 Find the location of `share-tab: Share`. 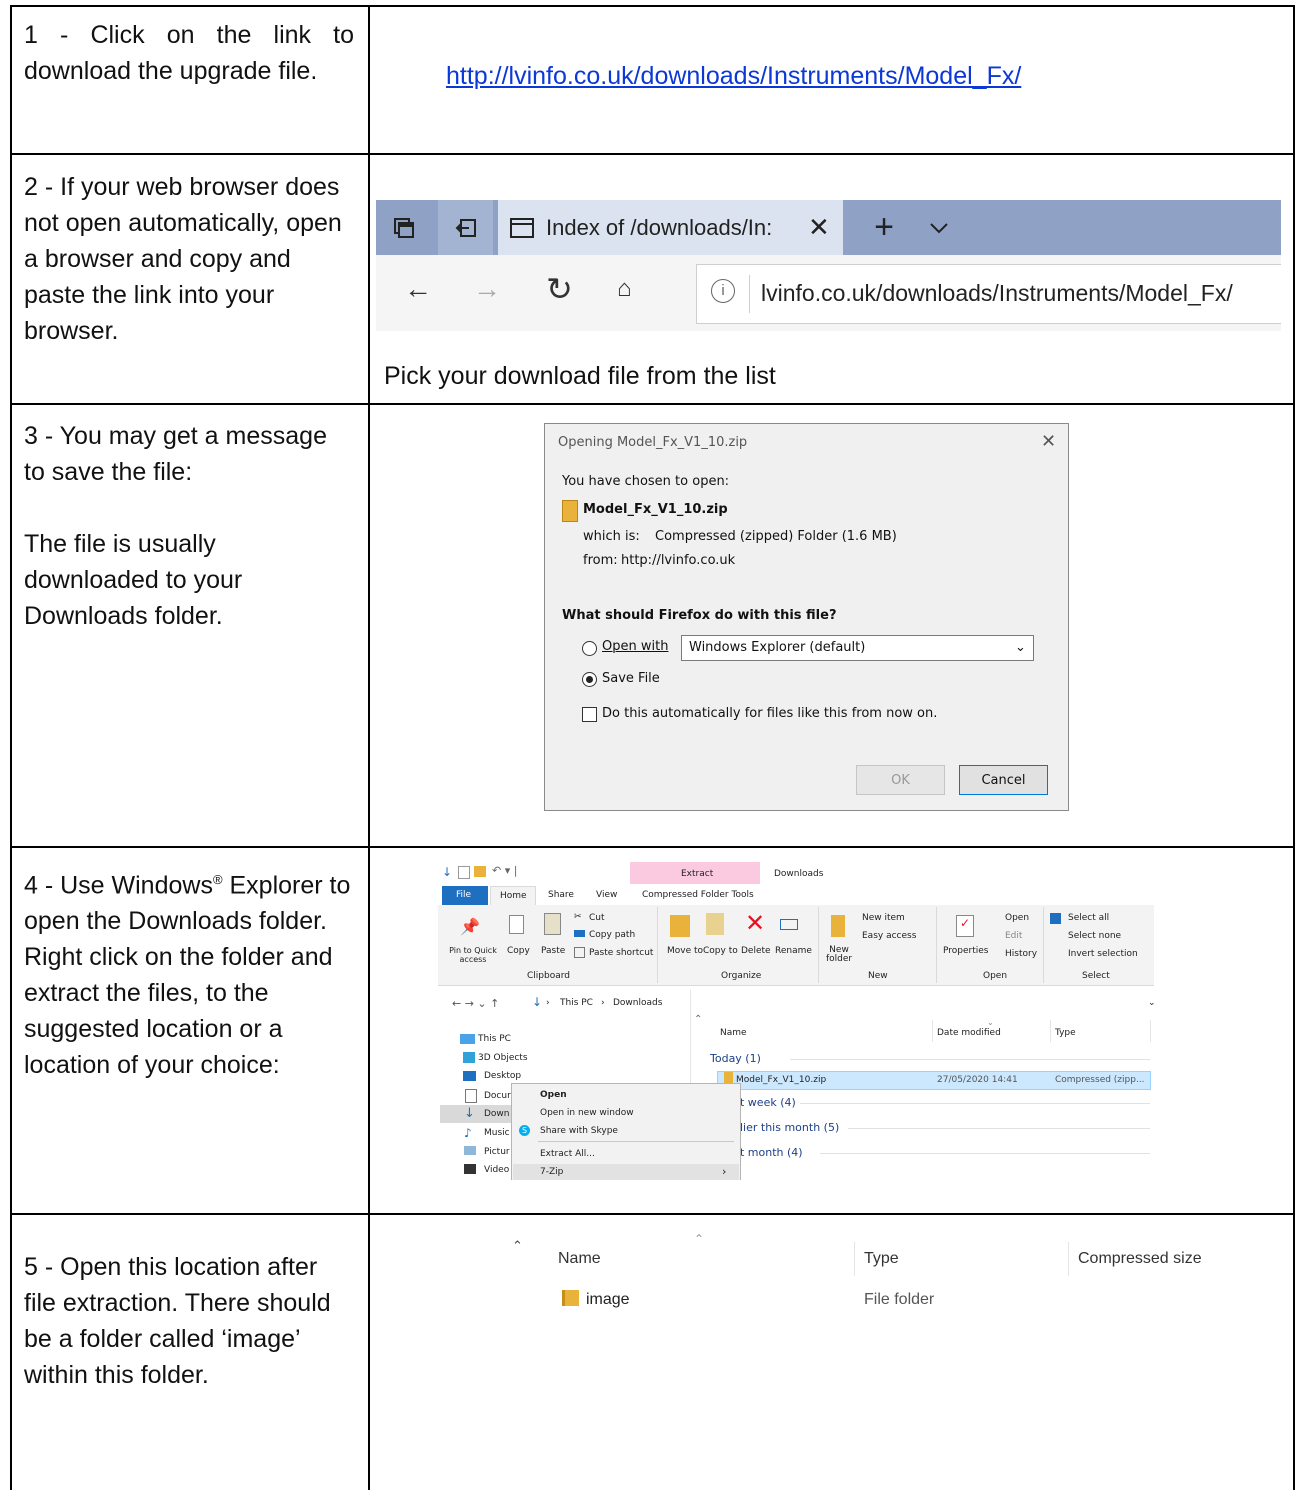

share-tab: Share is located at coordinates (561, 895).